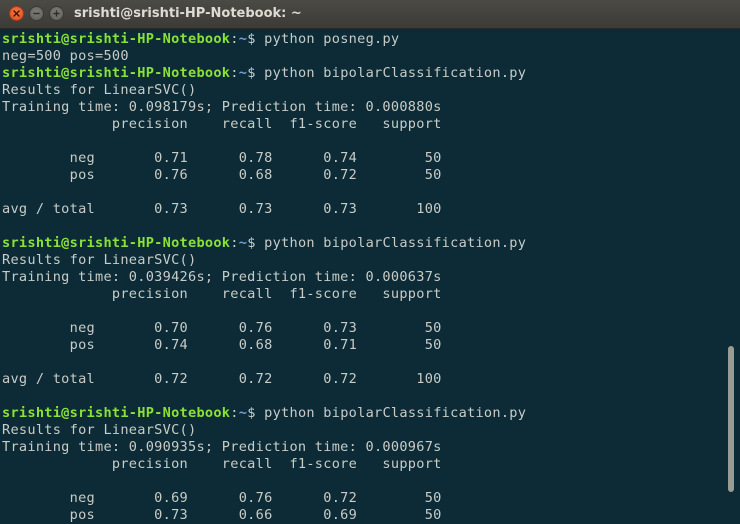  Describe the element at coordinates (222, 328) in the screenshot. I see `output-line: neg 0.70 0.76 0.73 50` at that location.